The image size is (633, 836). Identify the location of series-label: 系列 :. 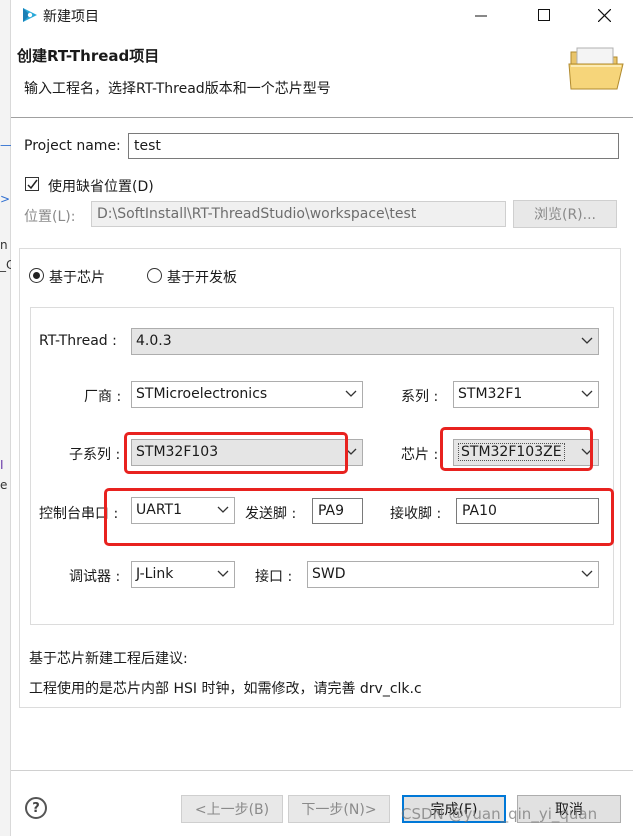
(420, 397).